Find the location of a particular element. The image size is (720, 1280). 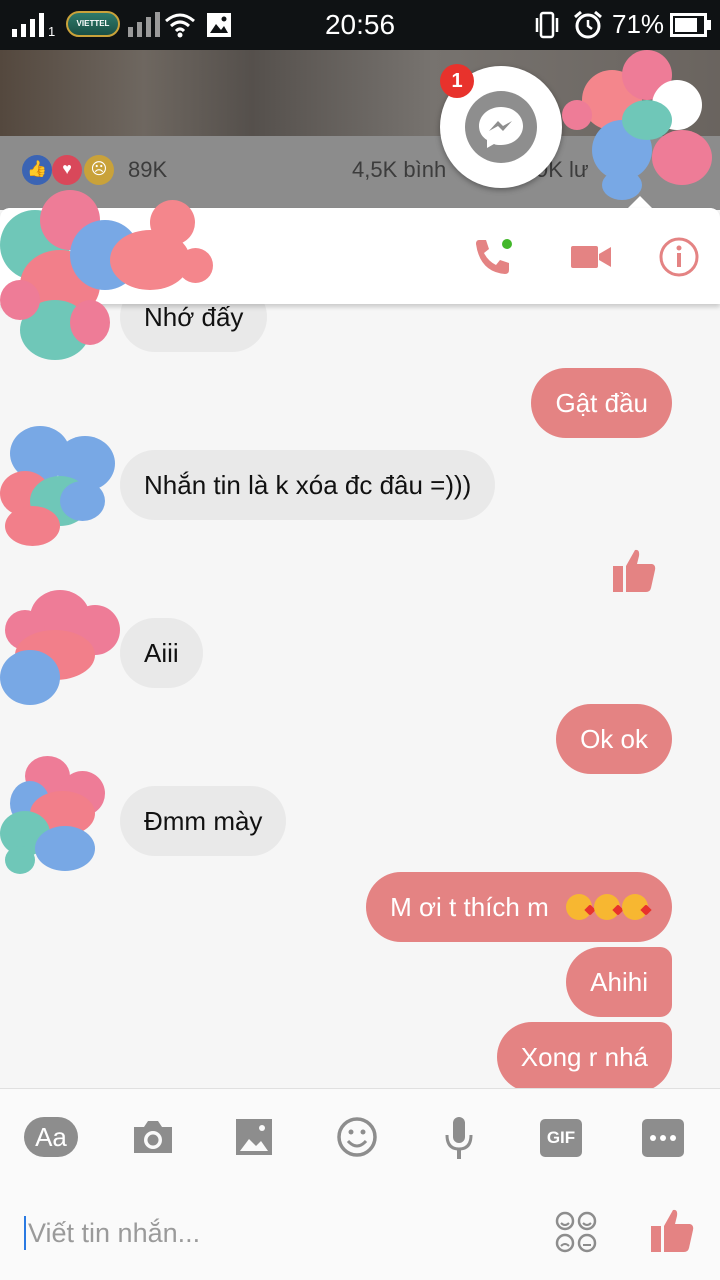

image-icon is located at coordinates (254, 1137).